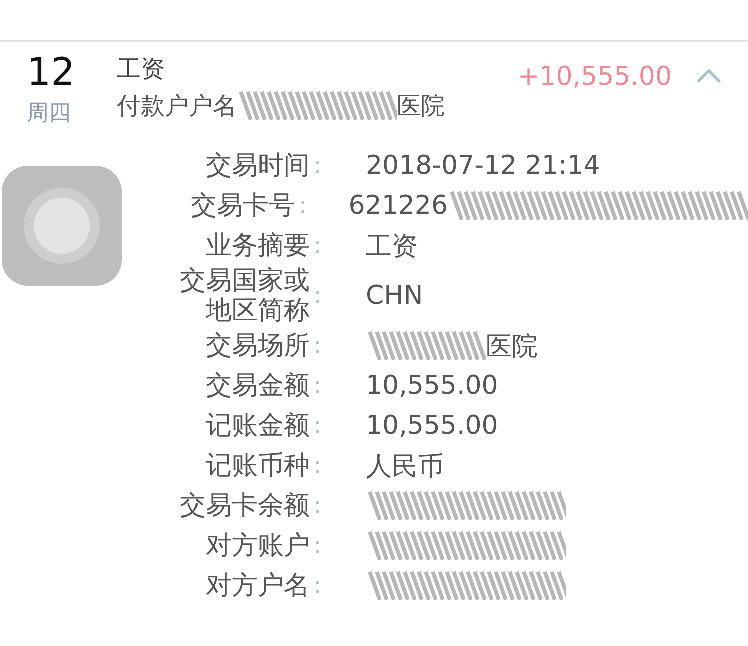 This screenshot has width=748, height=646. Describe the element at coordinates (62, 226) in the screenshot. I see `assistive-touch-button` at that location.